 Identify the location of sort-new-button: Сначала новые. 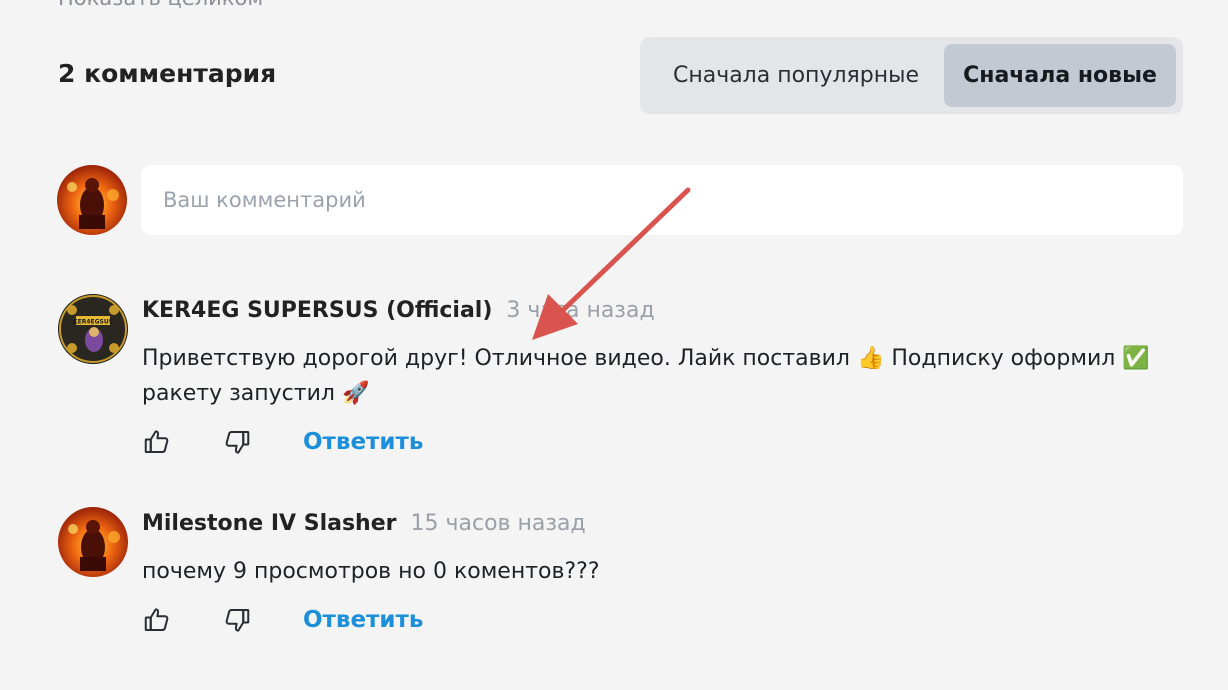
(1060, 75).